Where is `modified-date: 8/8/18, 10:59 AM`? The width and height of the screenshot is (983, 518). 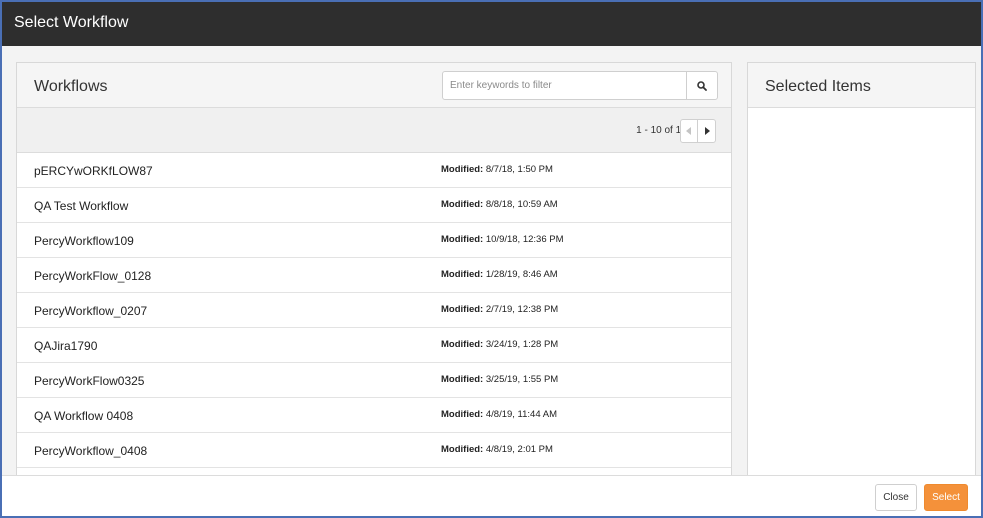 modified-date: 8/8/18, 10:59 AM is located at coordinates (521, 204).